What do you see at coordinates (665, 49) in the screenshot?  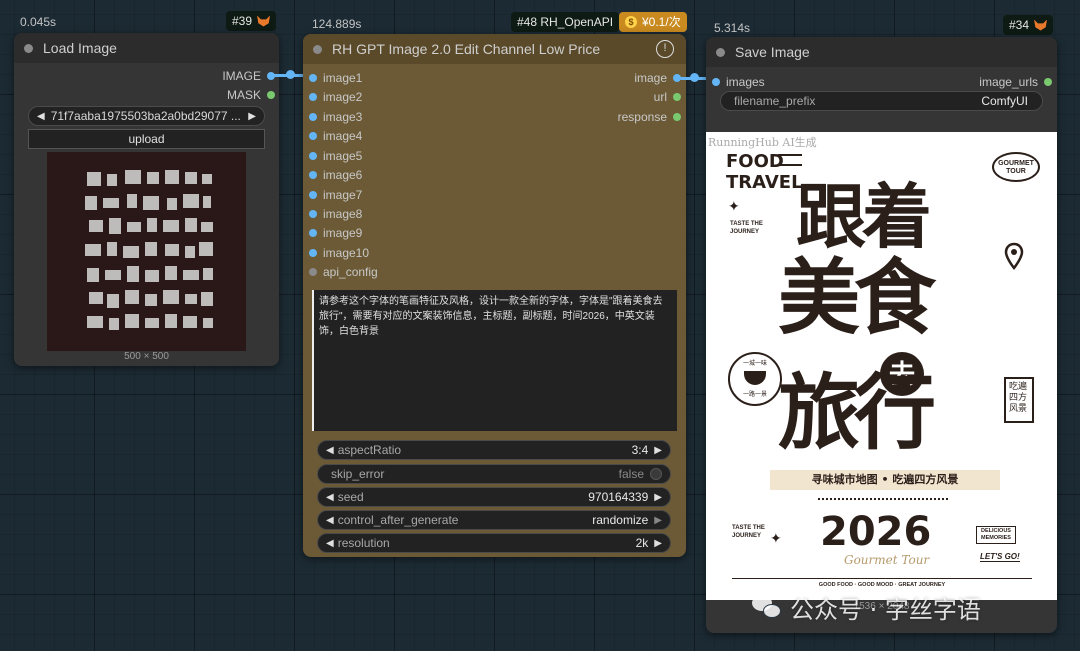 I see `info-icon: !` at bounding box center [665, 49].